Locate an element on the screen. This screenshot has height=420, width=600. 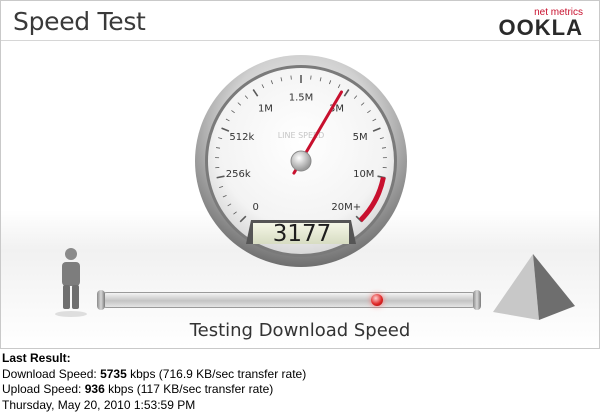
upload-detail: kbps (117 KB/sec transfer rate) is located at coordinates (189, 389).